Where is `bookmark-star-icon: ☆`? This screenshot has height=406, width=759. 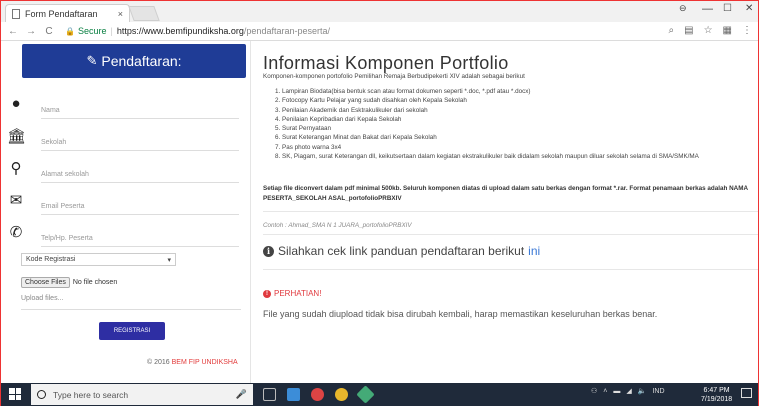
bookmark-star-icon: ☆ is located at coordinates (708, 30).